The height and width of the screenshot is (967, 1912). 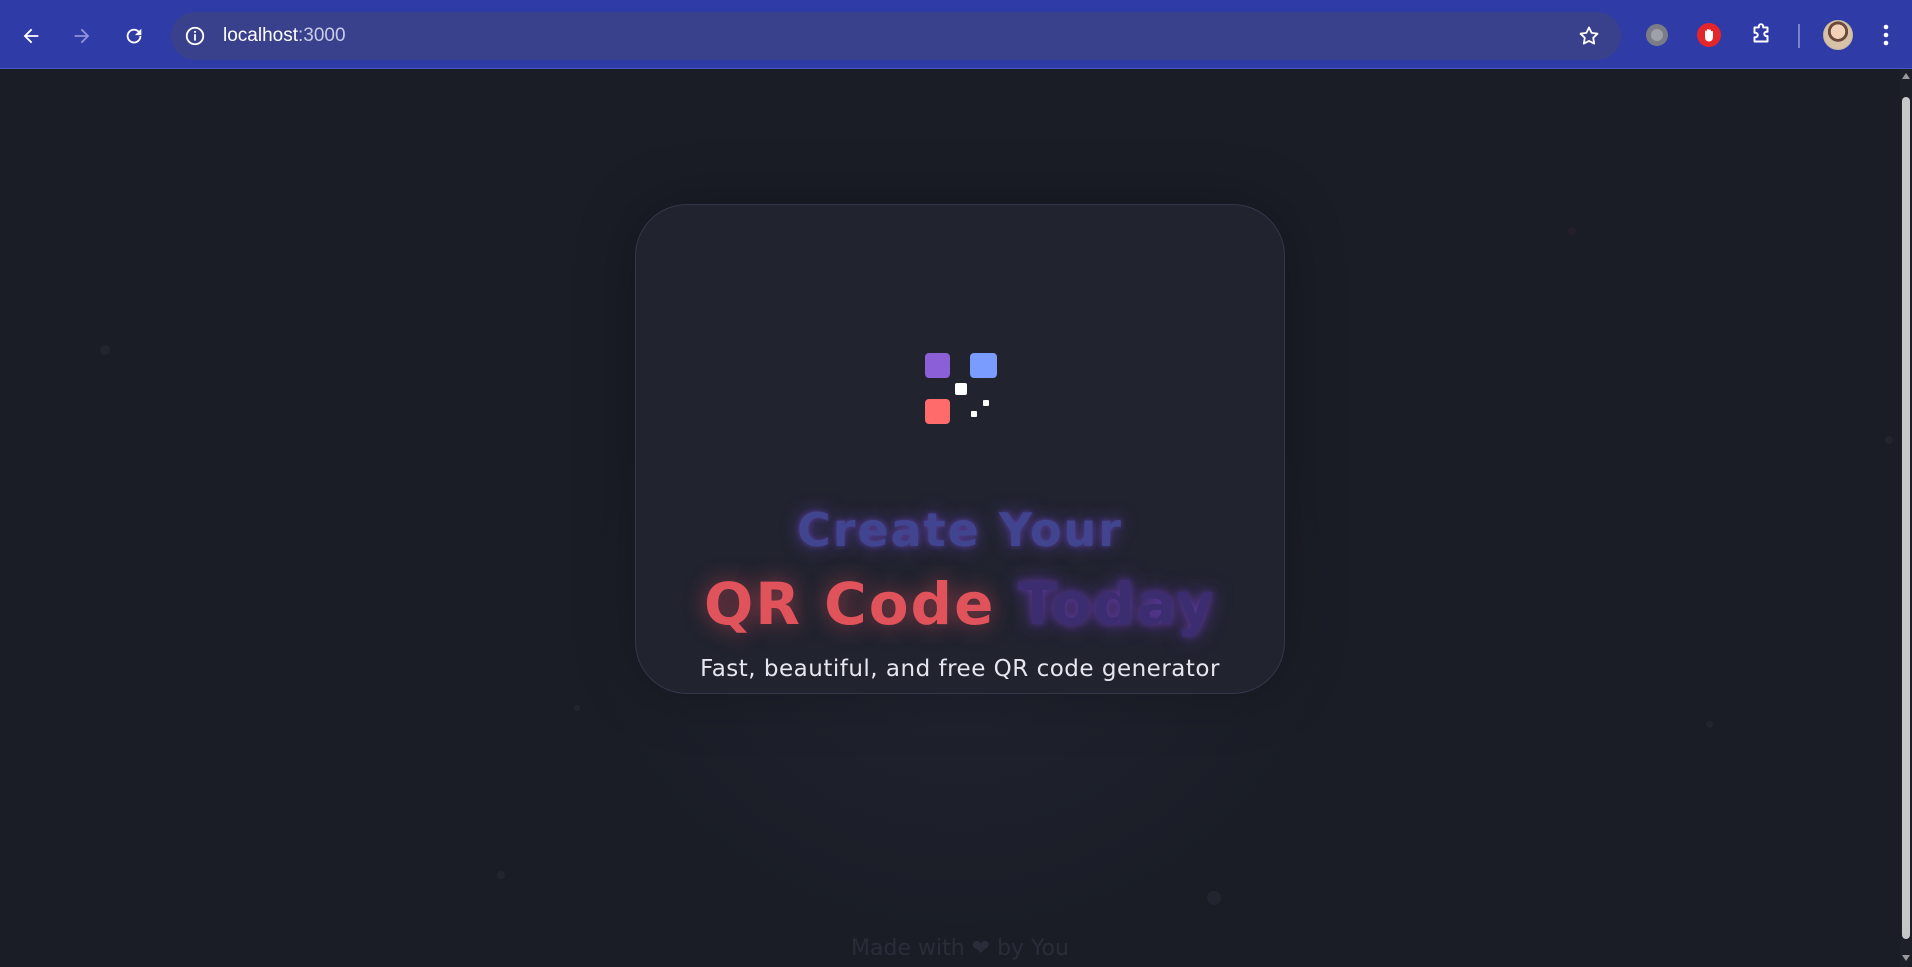 I want to click on reload-button, so click(x=134, y=36).